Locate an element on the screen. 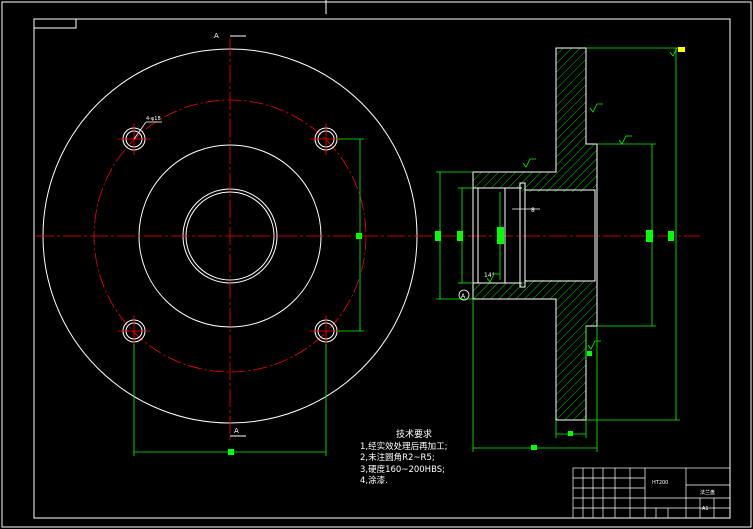 Image resolution: width=753 pixels, height=529 pixels. corner-tag is located at coordinates (55, 23).